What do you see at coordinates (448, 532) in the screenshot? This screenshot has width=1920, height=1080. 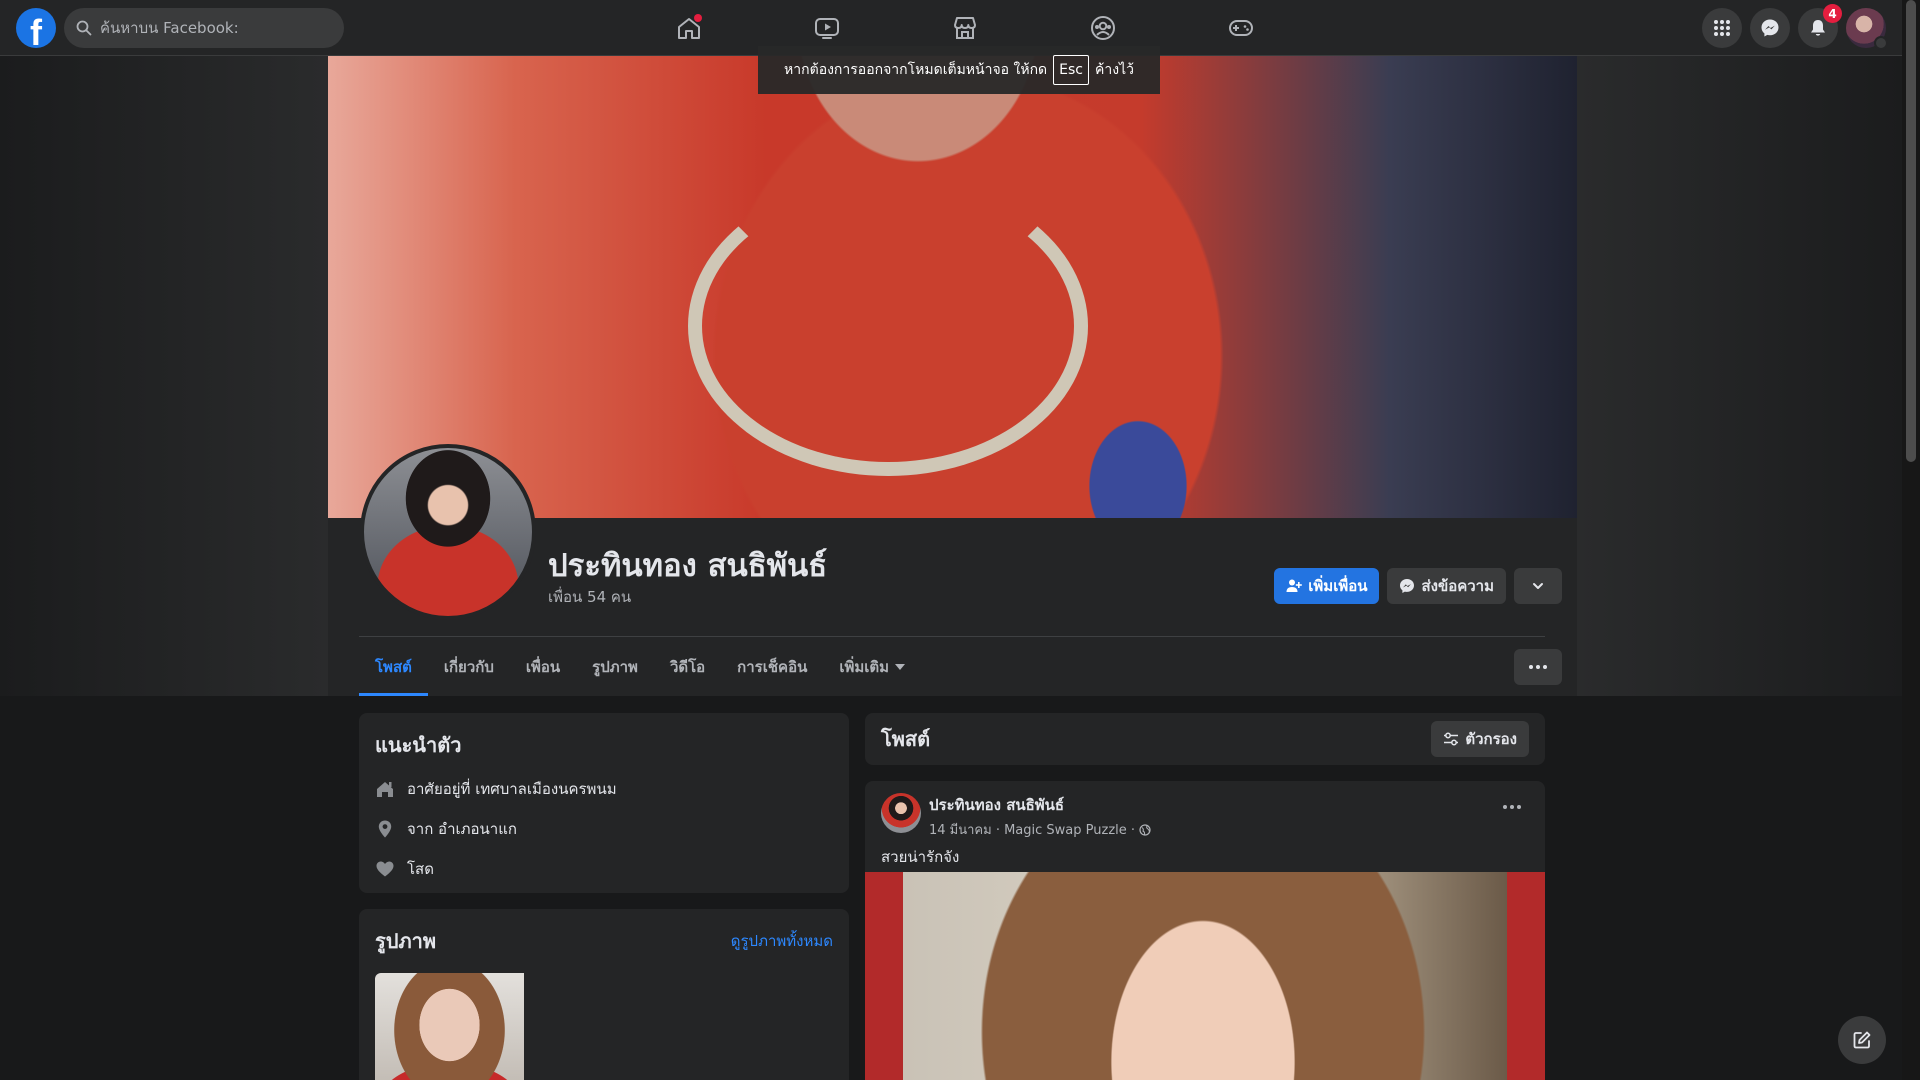 I see `profile-picture` at bounding box center [448, 532].